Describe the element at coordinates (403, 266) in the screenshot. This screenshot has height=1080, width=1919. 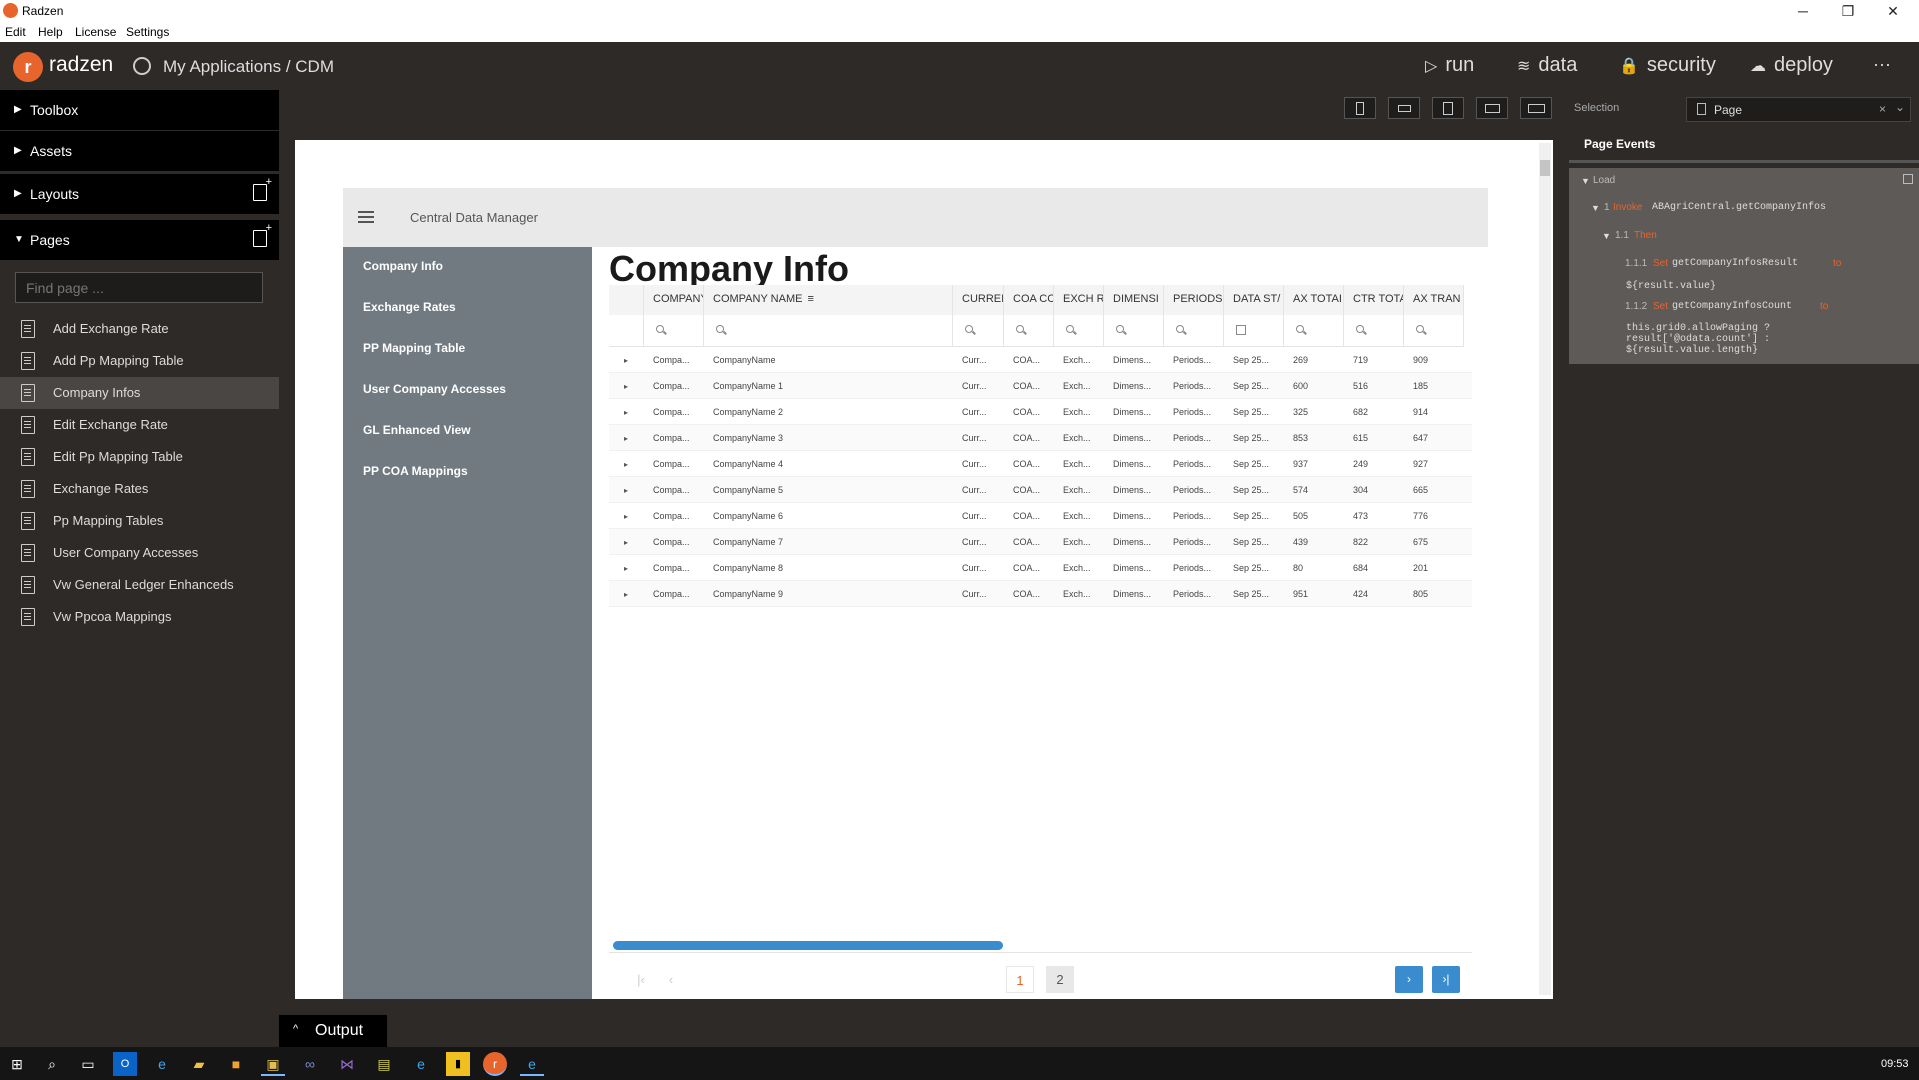
I see `nav-company-info: Company Info` at that location.